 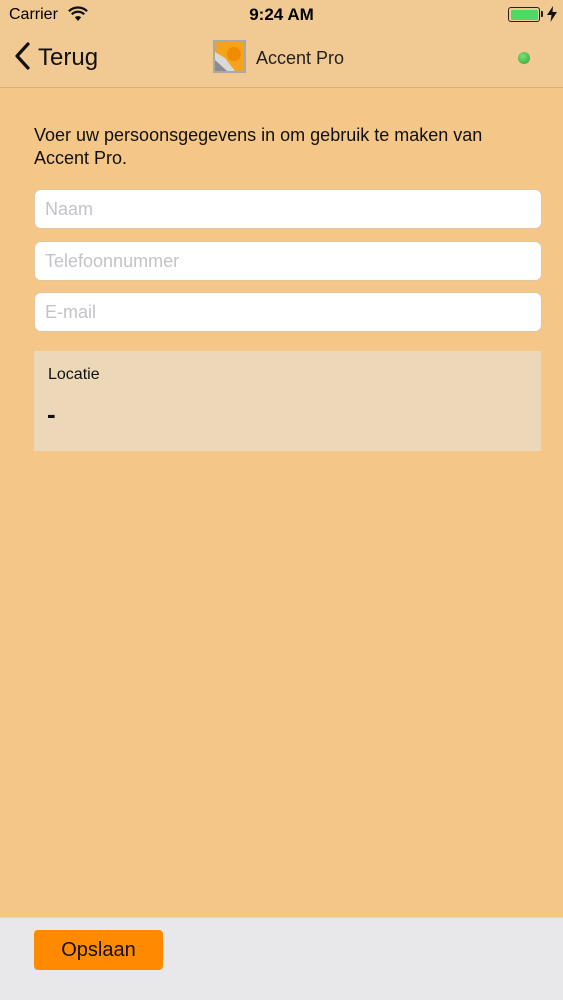 I want to click on back-label: Terug, so click(x=68, y=57).